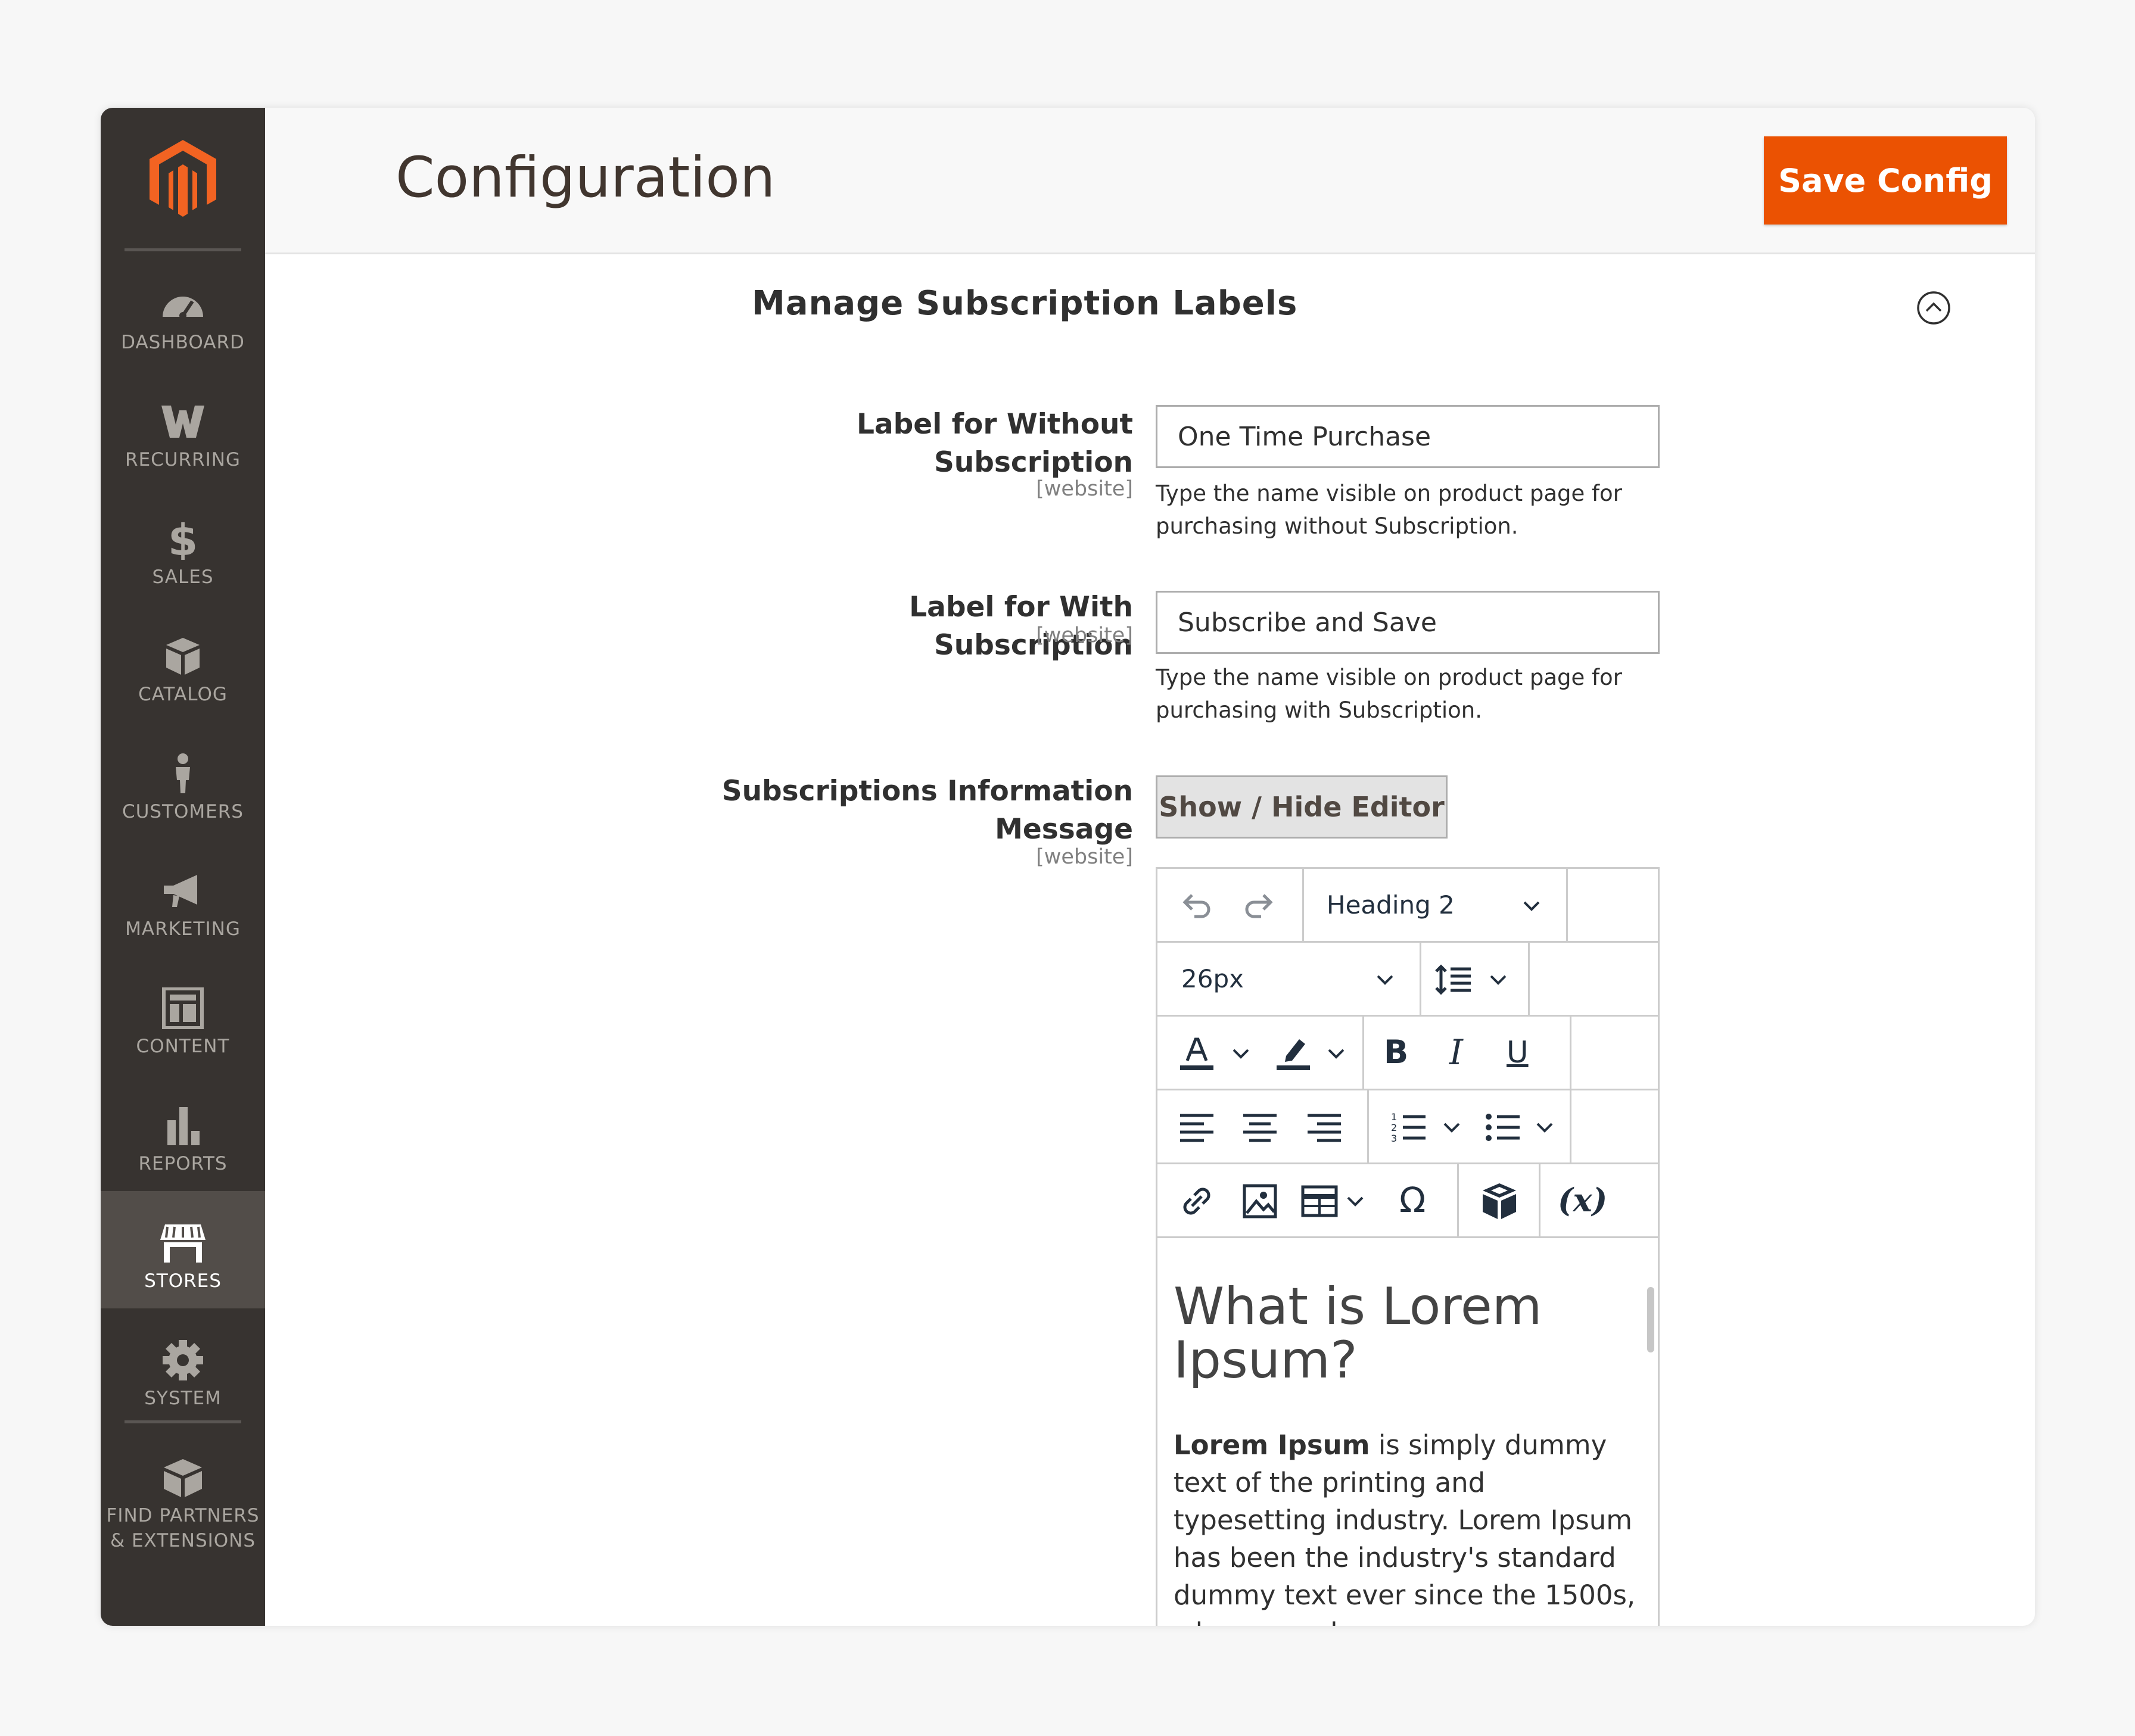 This screenshot has height=1736, width=2135. Describe the element at coordinates (1194, 906) in the screenshot. I see `undo-icon` at that location.